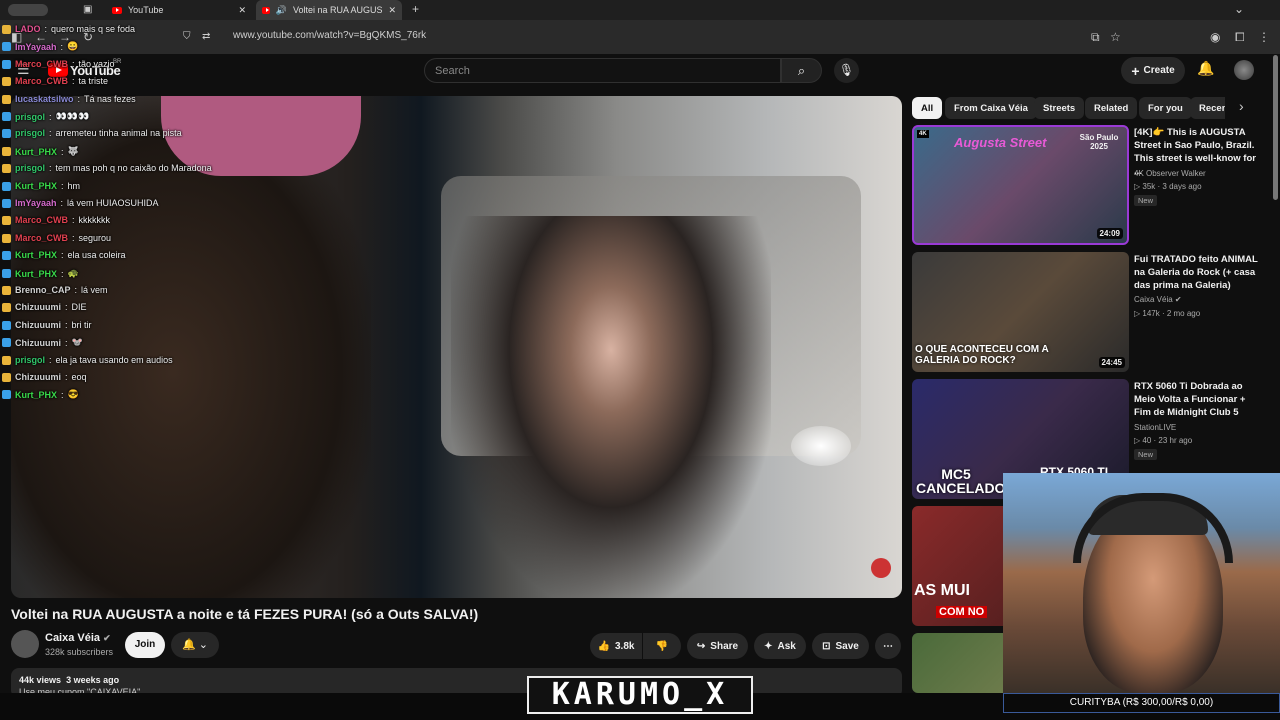  What do you see at coordinates (602, 70) in the screenshot?
I see `search-input: Search` at bounding box center [602, 70].